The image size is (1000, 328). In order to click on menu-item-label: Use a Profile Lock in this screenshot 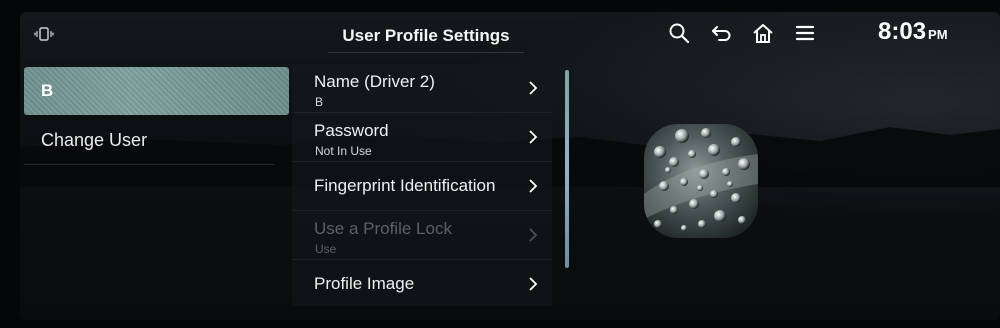, I will do `click(383, 228)`.